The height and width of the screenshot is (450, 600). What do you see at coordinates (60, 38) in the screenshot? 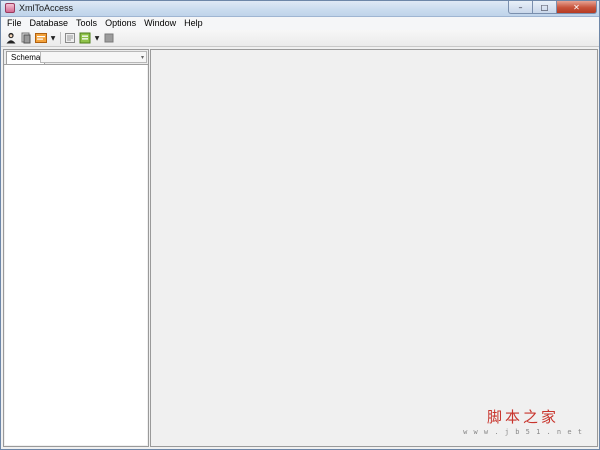
I see `toolbar-separator` at bounding box center [60, 38].